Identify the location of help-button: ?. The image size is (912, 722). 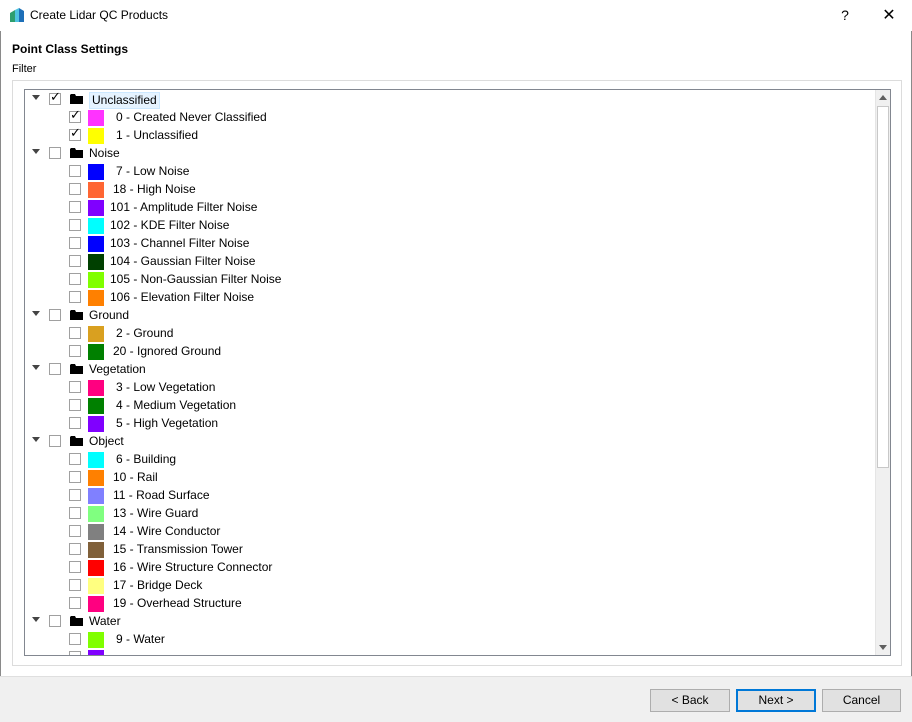
(845, 15).